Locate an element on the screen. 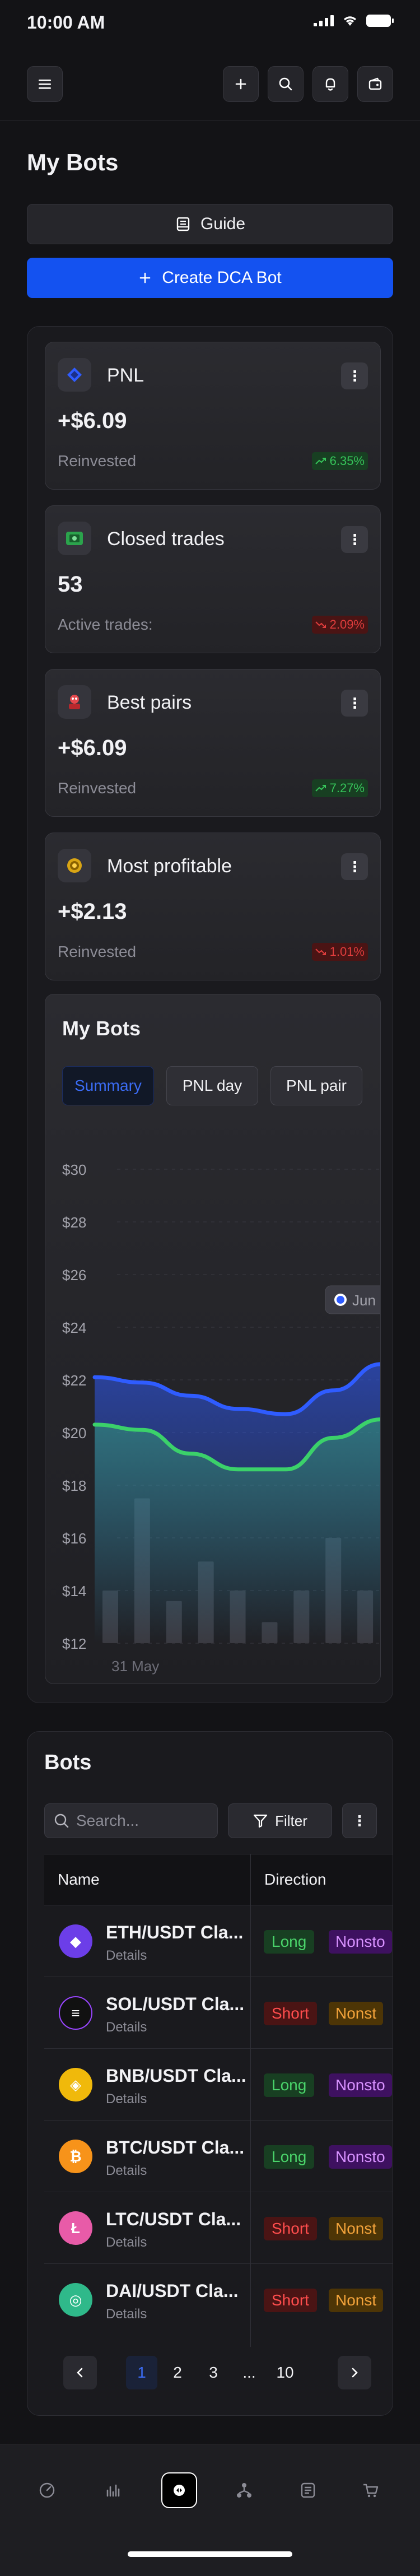 This screenshot has width=420, height=2576. y-tick-label: $28 is located at coordinates (74, 1222).